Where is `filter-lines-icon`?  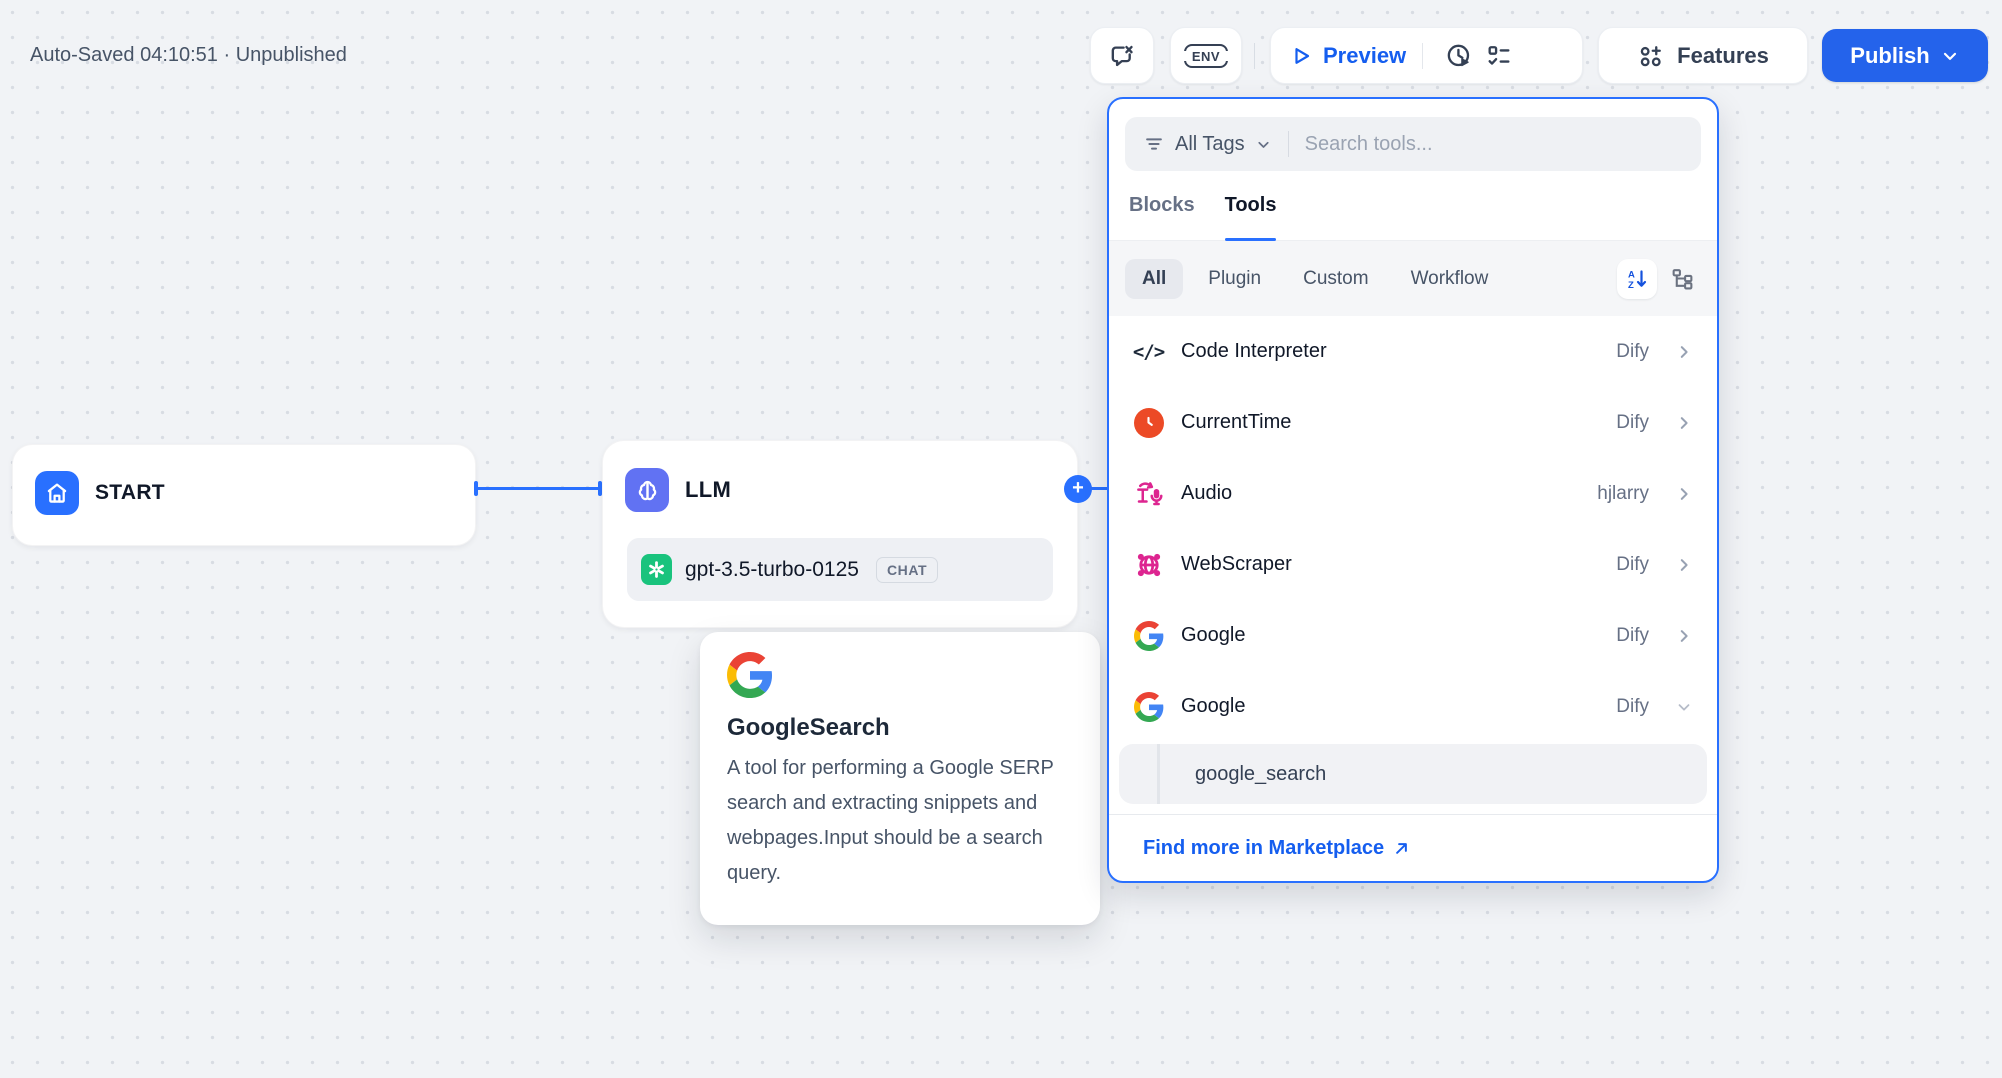
filter-lines-icon is located at coordinates (1154, 144).